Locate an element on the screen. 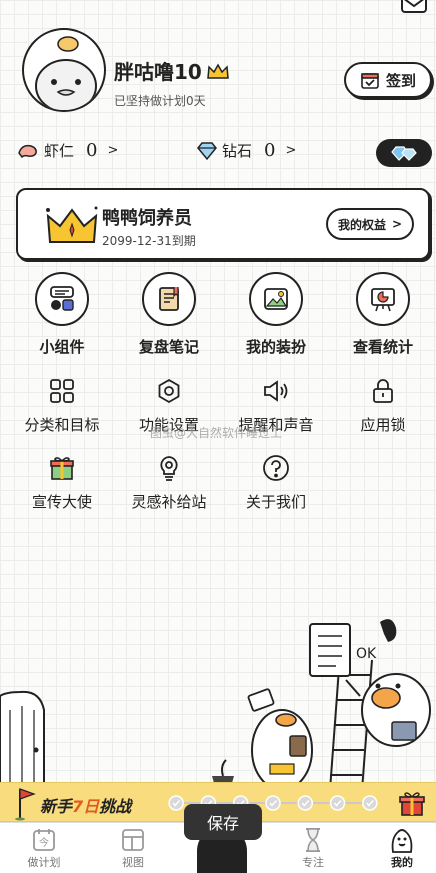 The width and height of the screenshot is (436, 873). username: 胖咕噜10 is located at coordinates (172, 70).